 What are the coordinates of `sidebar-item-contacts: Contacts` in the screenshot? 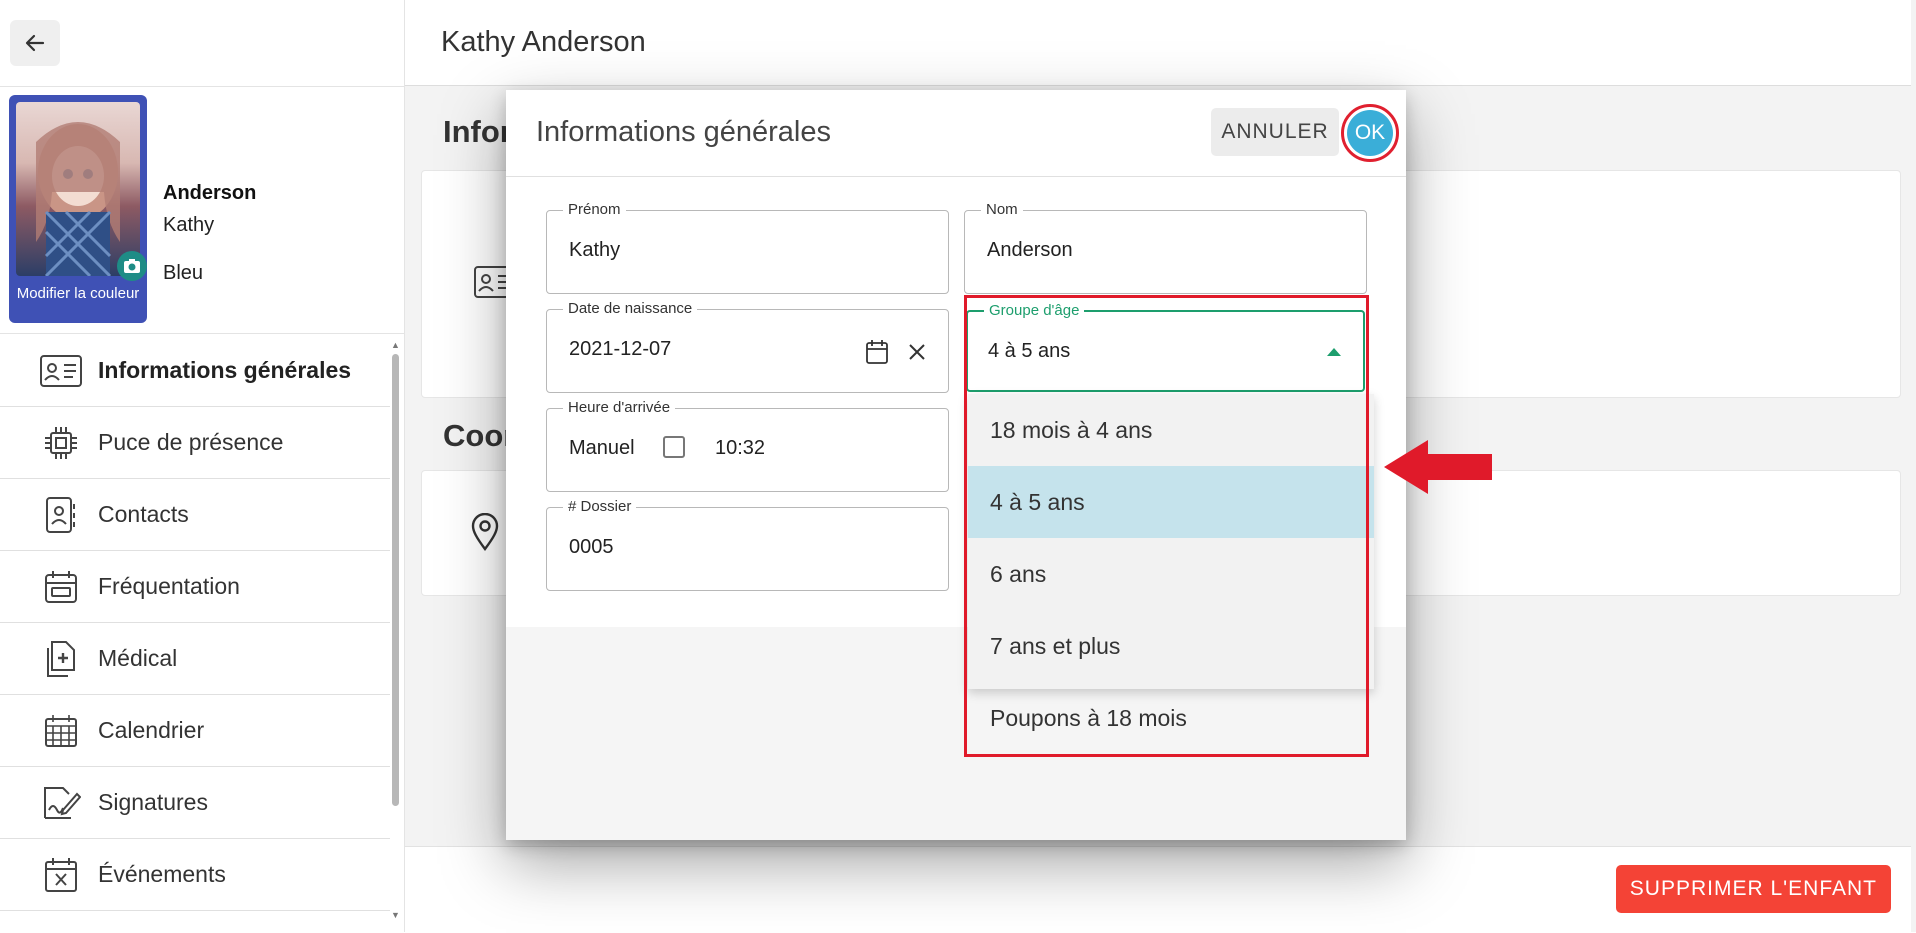 It's located at (195, 515).